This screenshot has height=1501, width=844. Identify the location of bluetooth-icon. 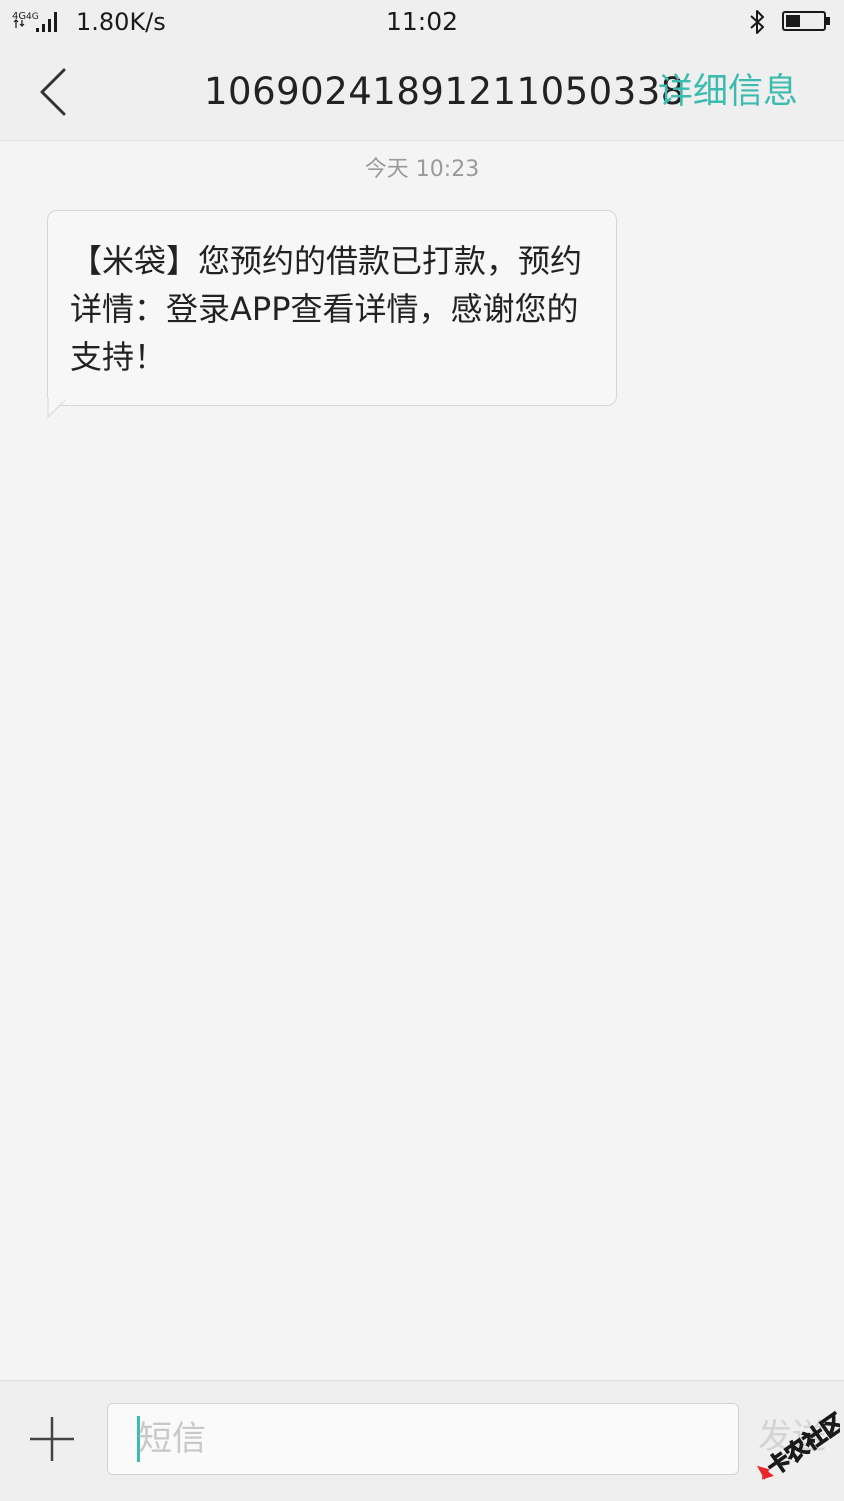
(757, 22).